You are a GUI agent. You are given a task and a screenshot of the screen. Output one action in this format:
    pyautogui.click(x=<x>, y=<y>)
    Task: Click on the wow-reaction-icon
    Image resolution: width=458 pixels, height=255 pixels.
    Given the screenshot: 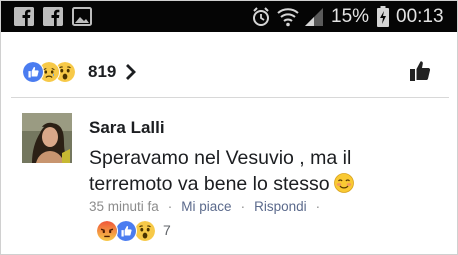 What is the action you would take?
    pyautogui.click(x=145, y=231)
    